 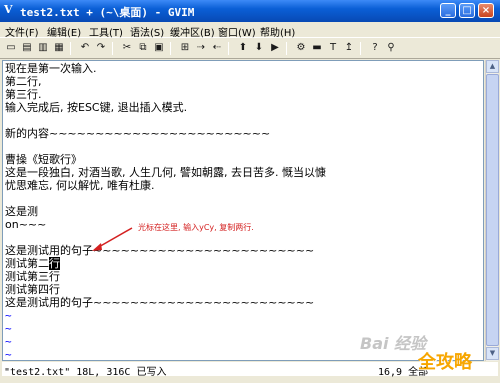 I want to click on arrow-head, so click(x=97, y=247).